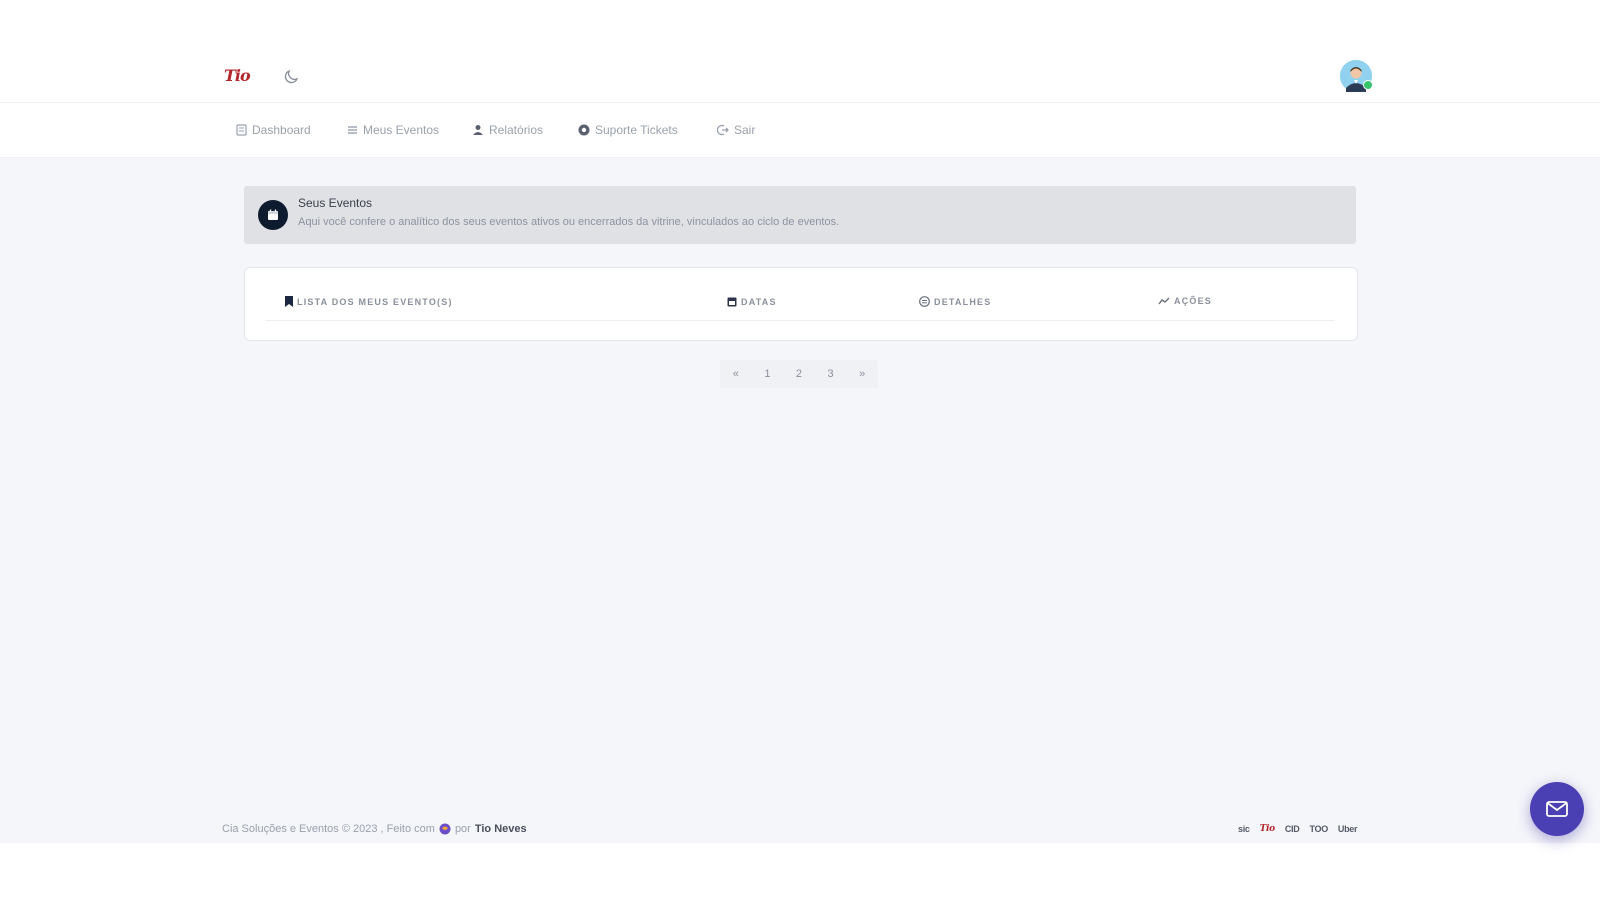 The width and height of the screenshot is (1600, 900). I want to click on nav-item-dashboard: Dashboard, so click(273, 130).